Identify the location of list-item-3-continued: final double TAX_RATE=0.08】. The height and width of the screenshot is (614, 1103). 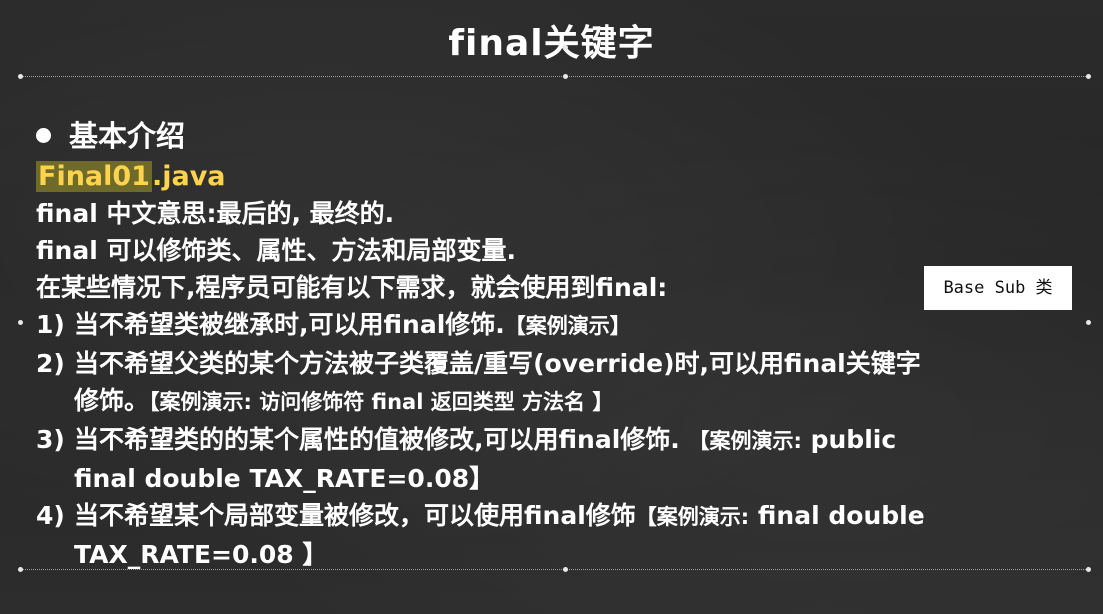
(284, 478).